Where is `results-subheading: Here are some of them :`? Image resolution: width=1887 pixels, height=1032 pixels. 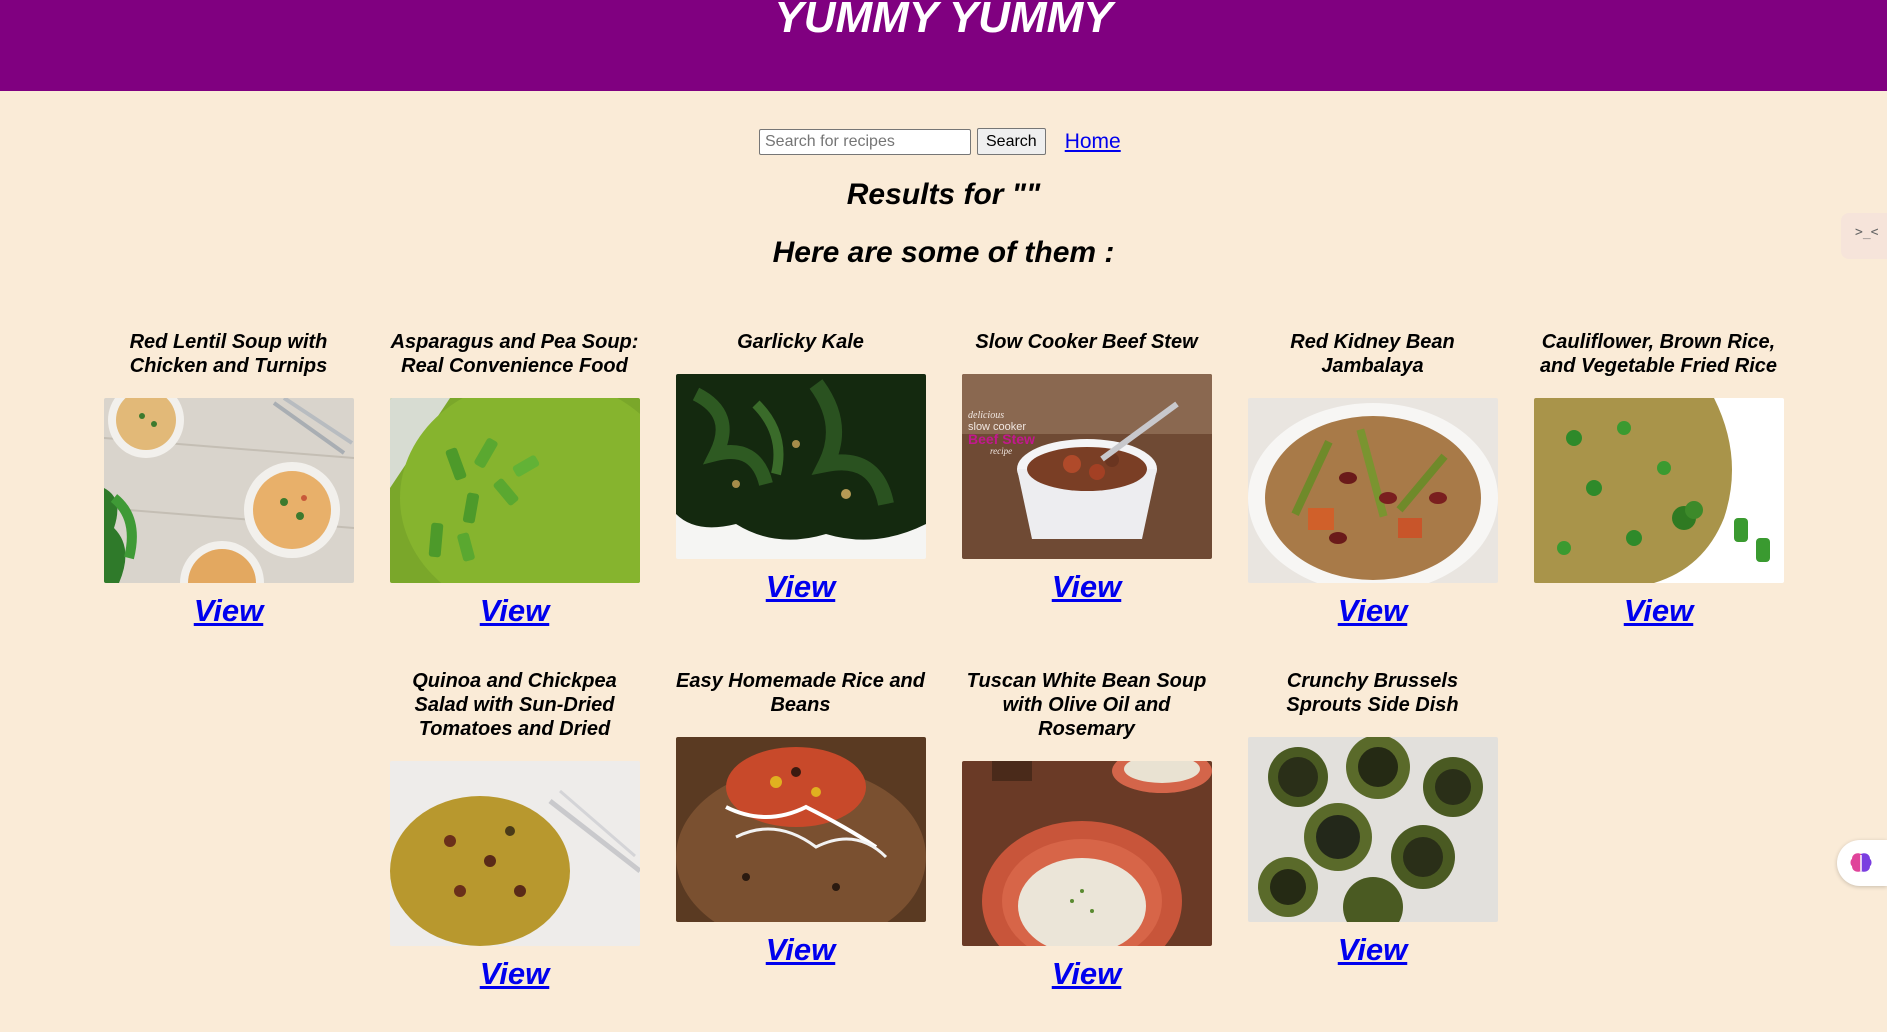
results-subheading: Here are some of them : is located at coordinates (943, 252).